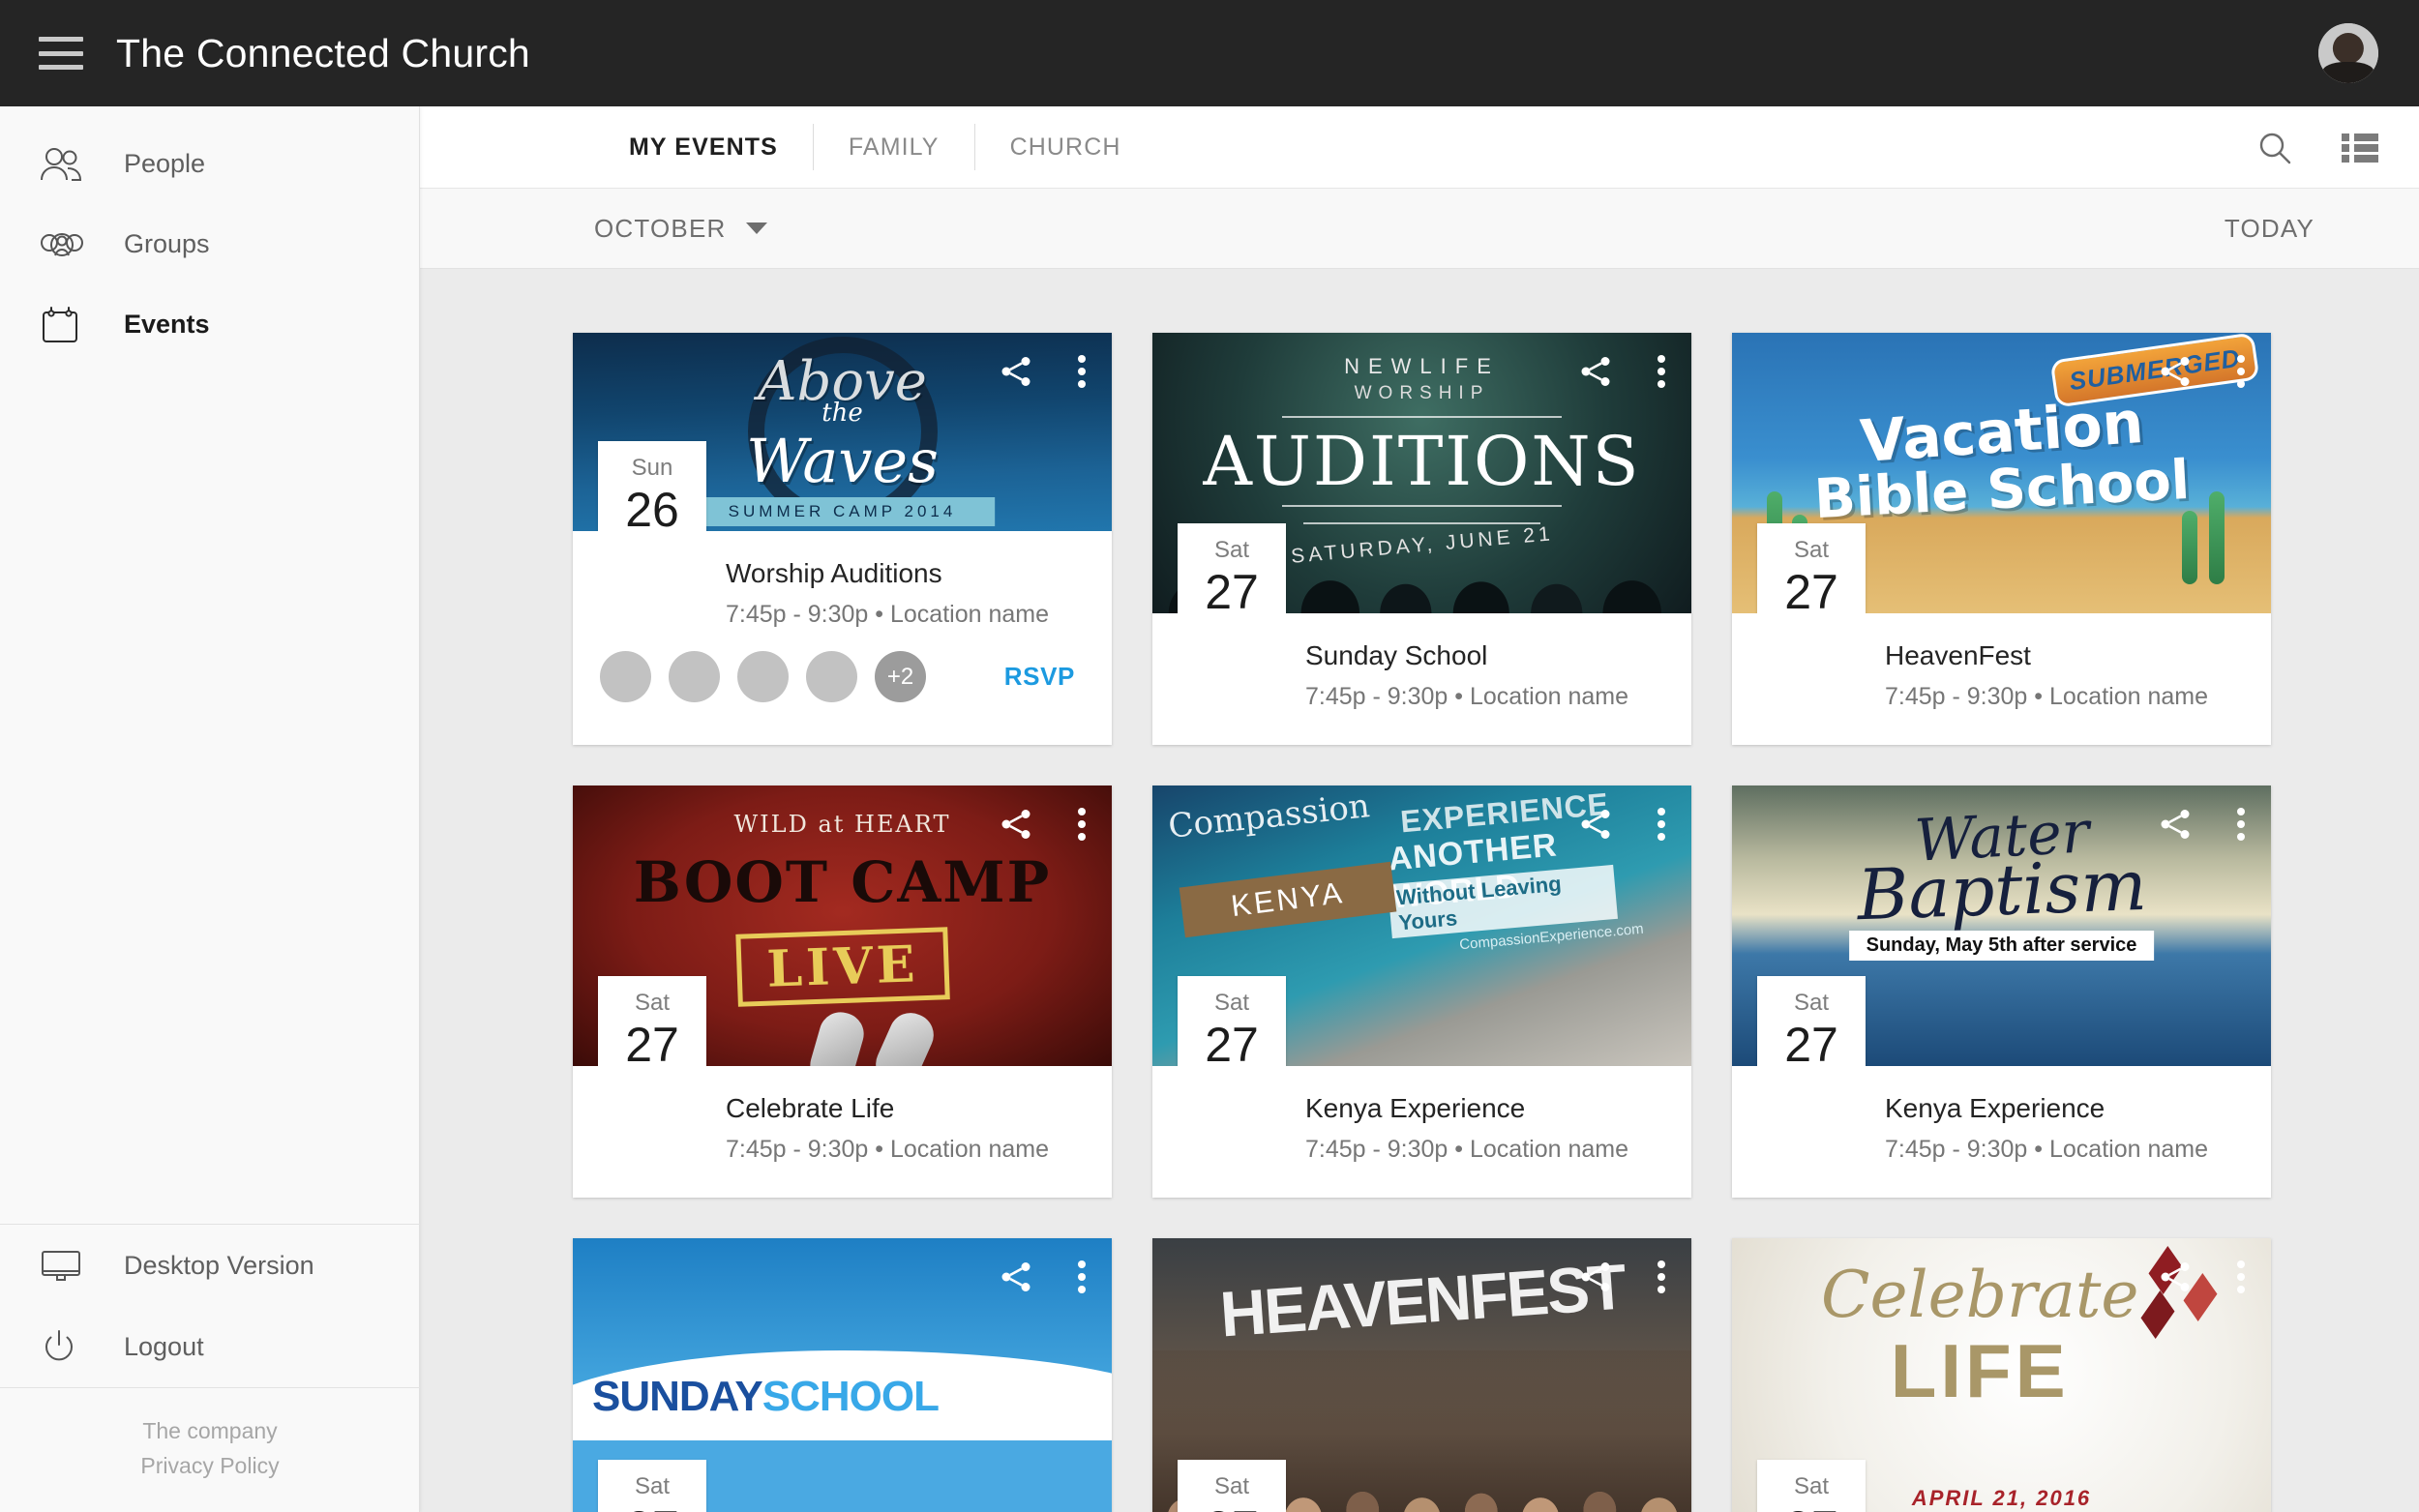 The width and height of the screenshot is (2419, 1512). I want to click on event-card: SUNDAYSCHOOL Sat, so click(843, 1375).